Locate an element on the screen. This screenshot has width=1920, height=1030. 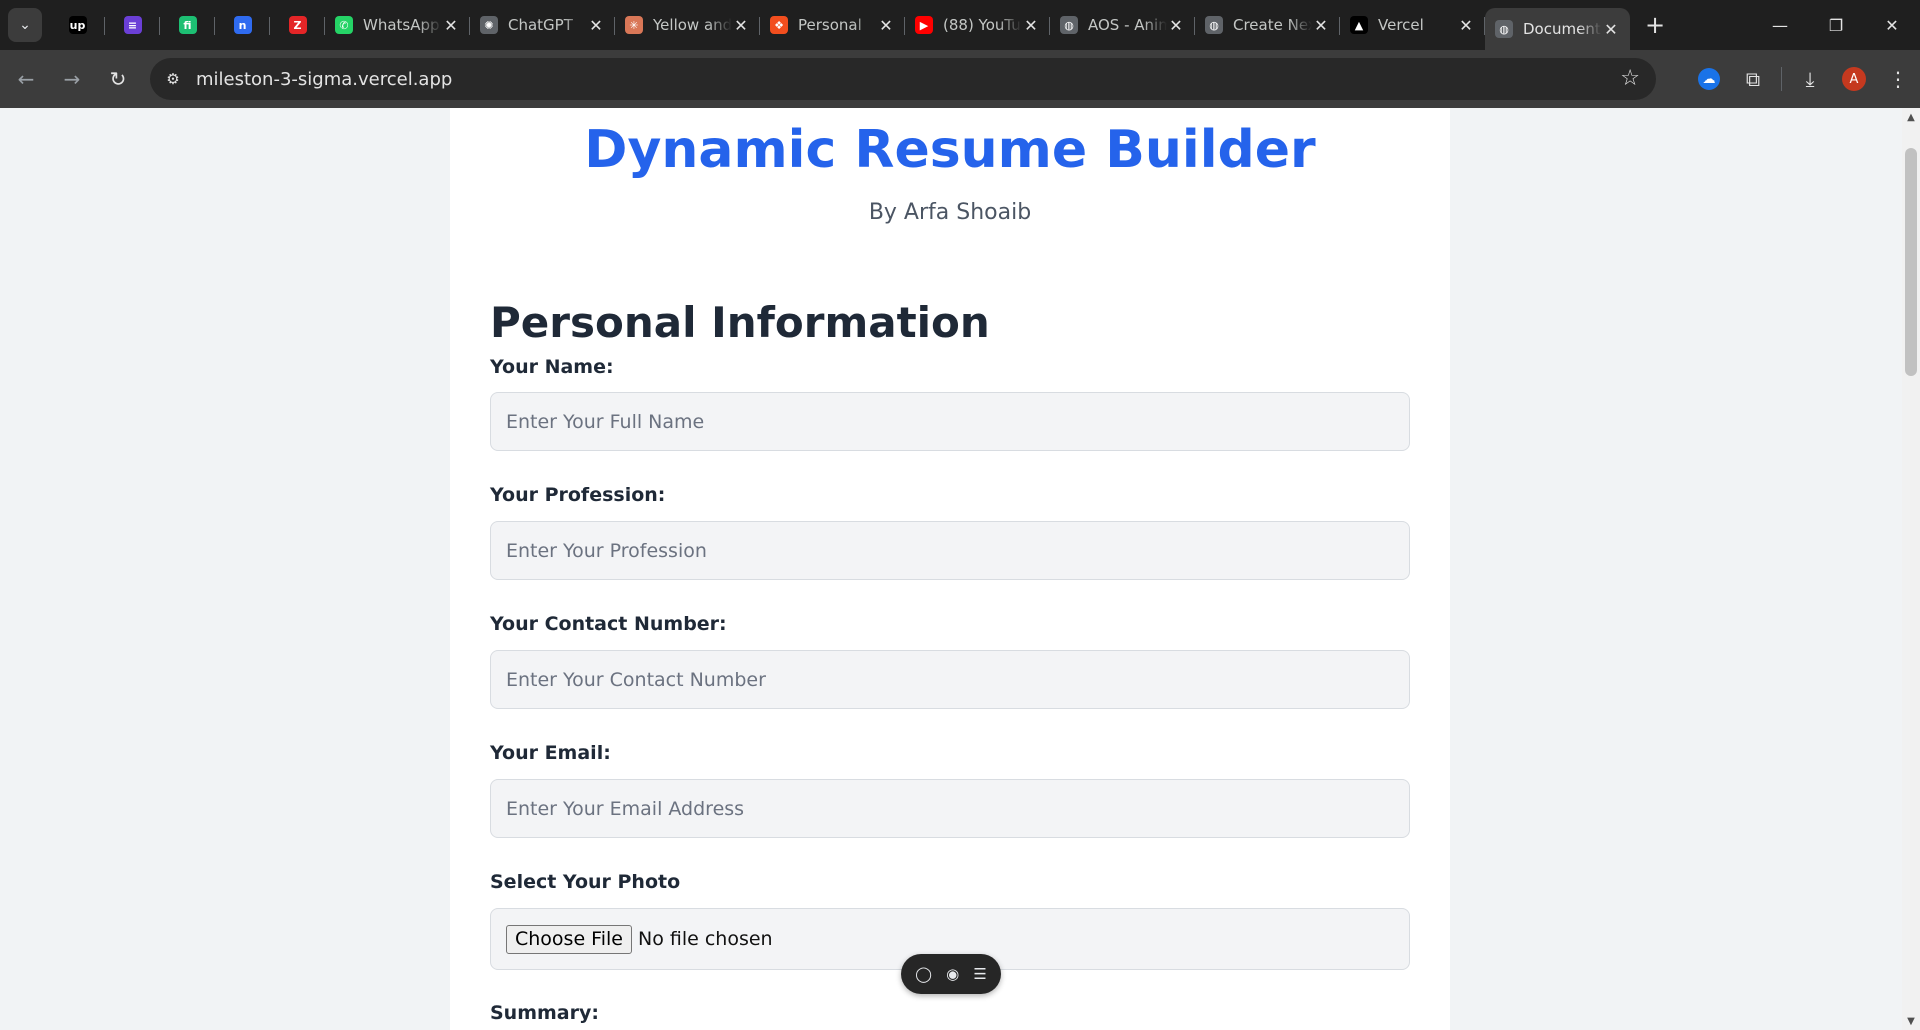
chatgpt-icon: ✺ is located at coordinates (489, 25).